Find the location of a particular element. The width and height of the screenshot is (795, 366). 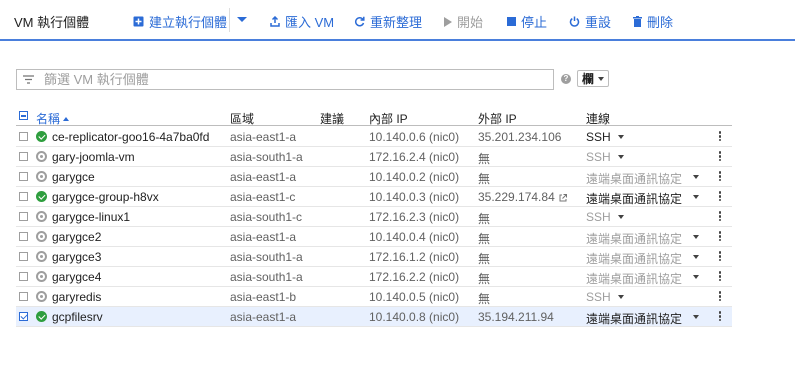

instance-name: garygce4 is located at coordinates (76, 277).